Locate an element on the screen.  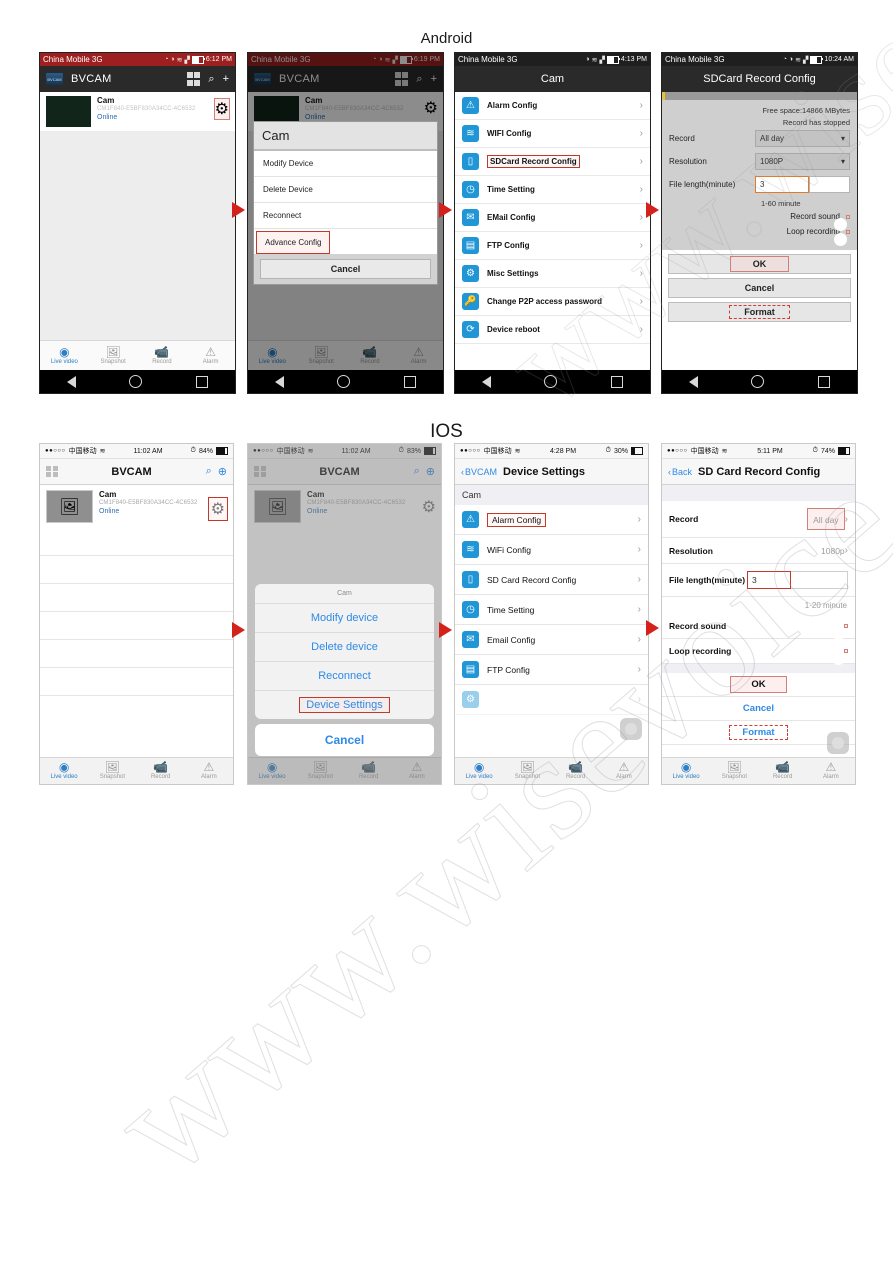
file-length-row: File length(minute) 3 is located at coordinates (758, 580).